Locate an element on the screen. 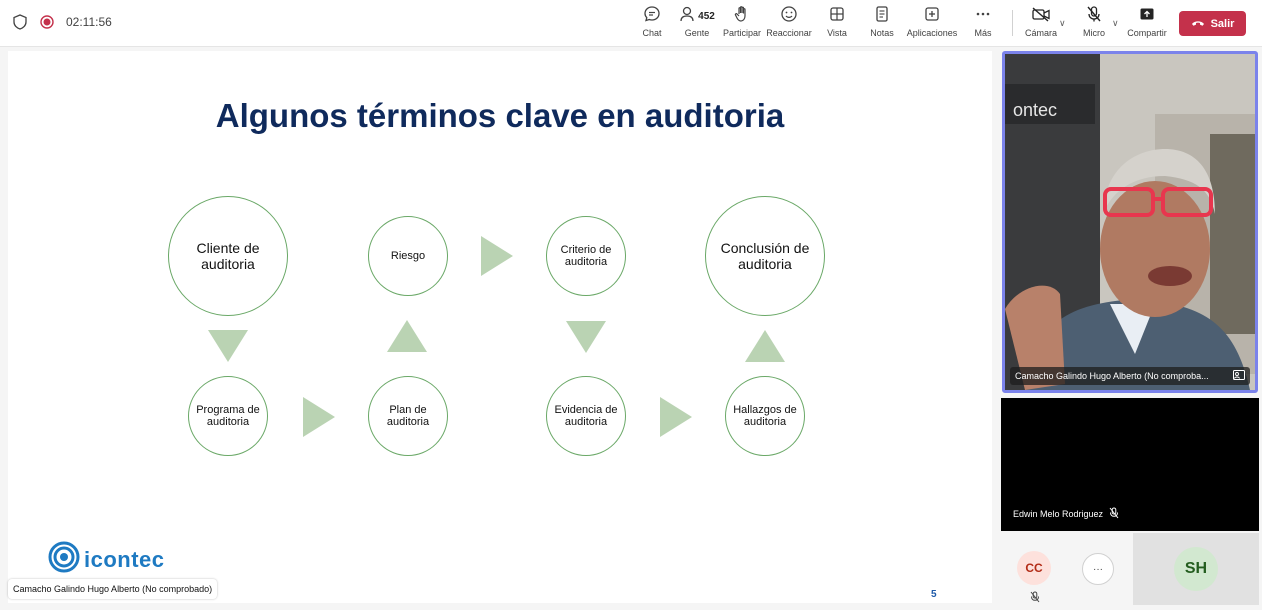 The height and width of the screenshot is (610, 1262). apps-label: Aplicaciones is located at coordinates (932, 33).